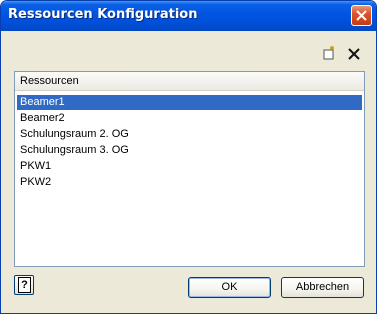 The image size is (377, 314). I want to click on window-title: Ressourcen Konfiguration, so click(103, 14).